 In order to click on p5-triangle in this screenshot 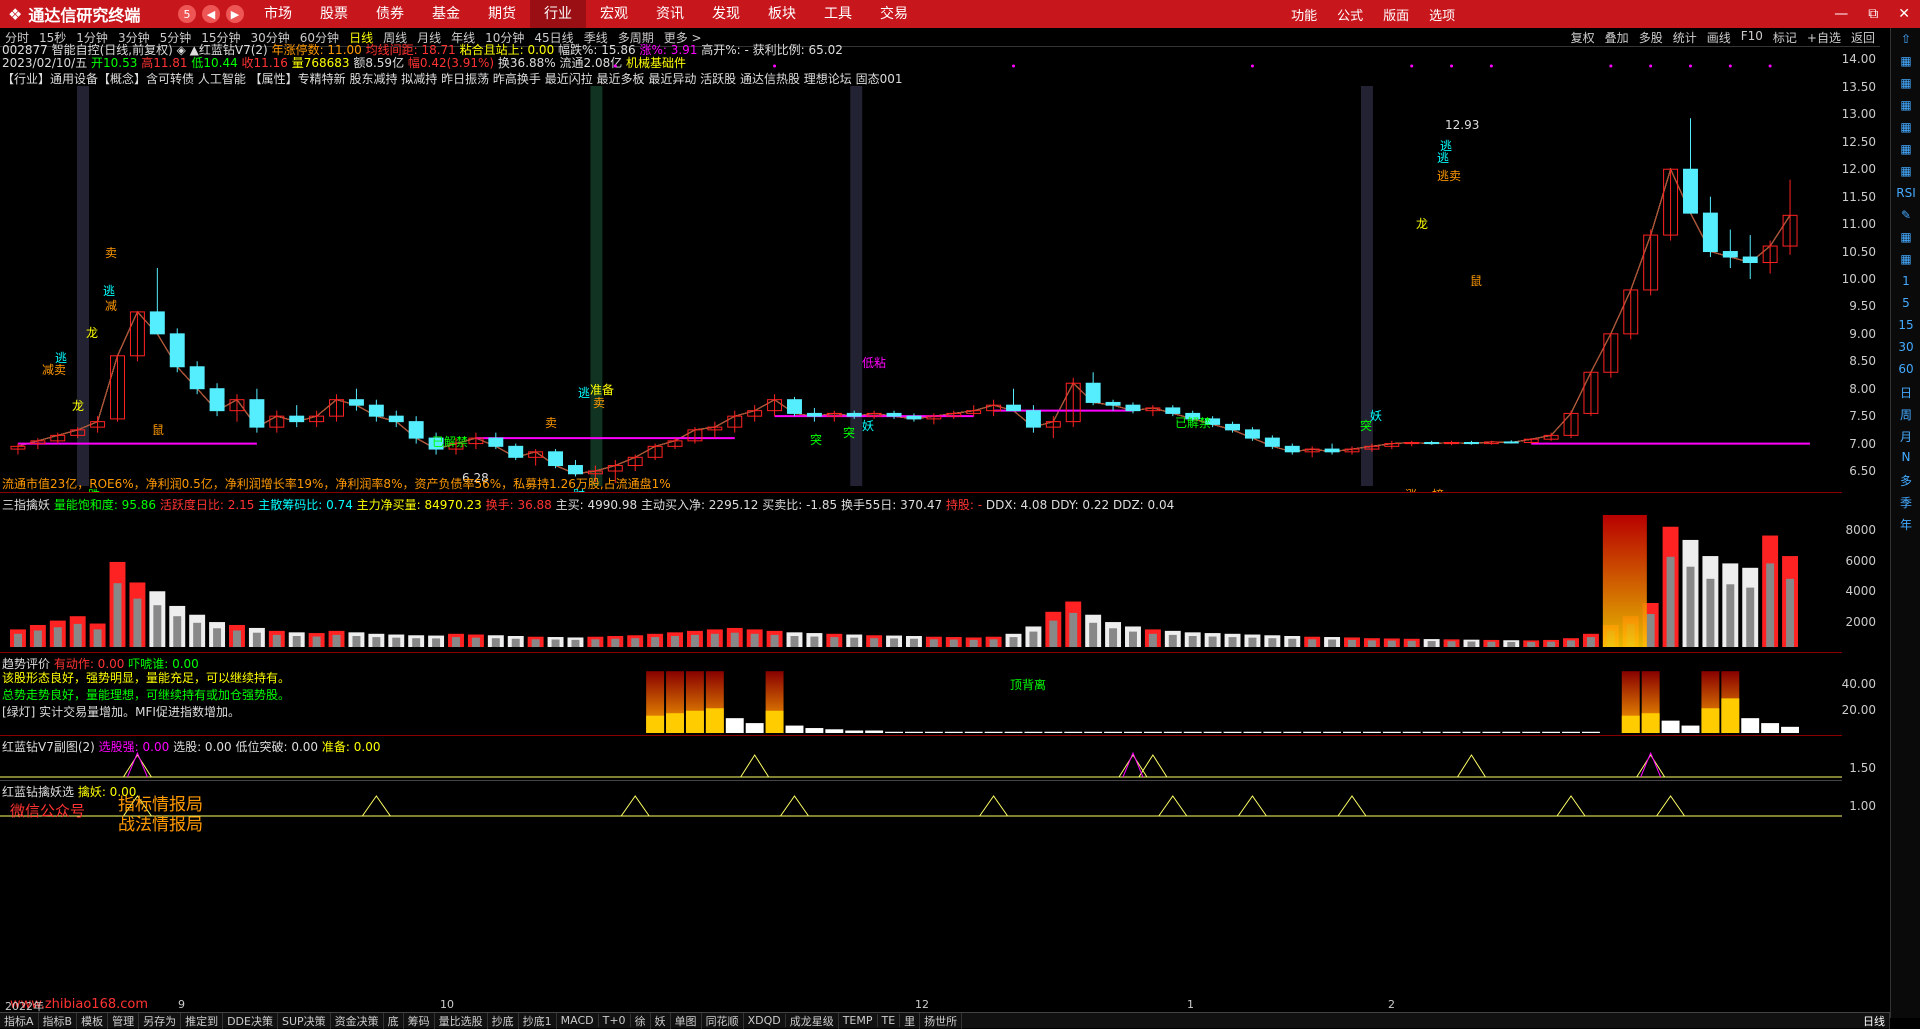, I will do `click(1252, 806)`.